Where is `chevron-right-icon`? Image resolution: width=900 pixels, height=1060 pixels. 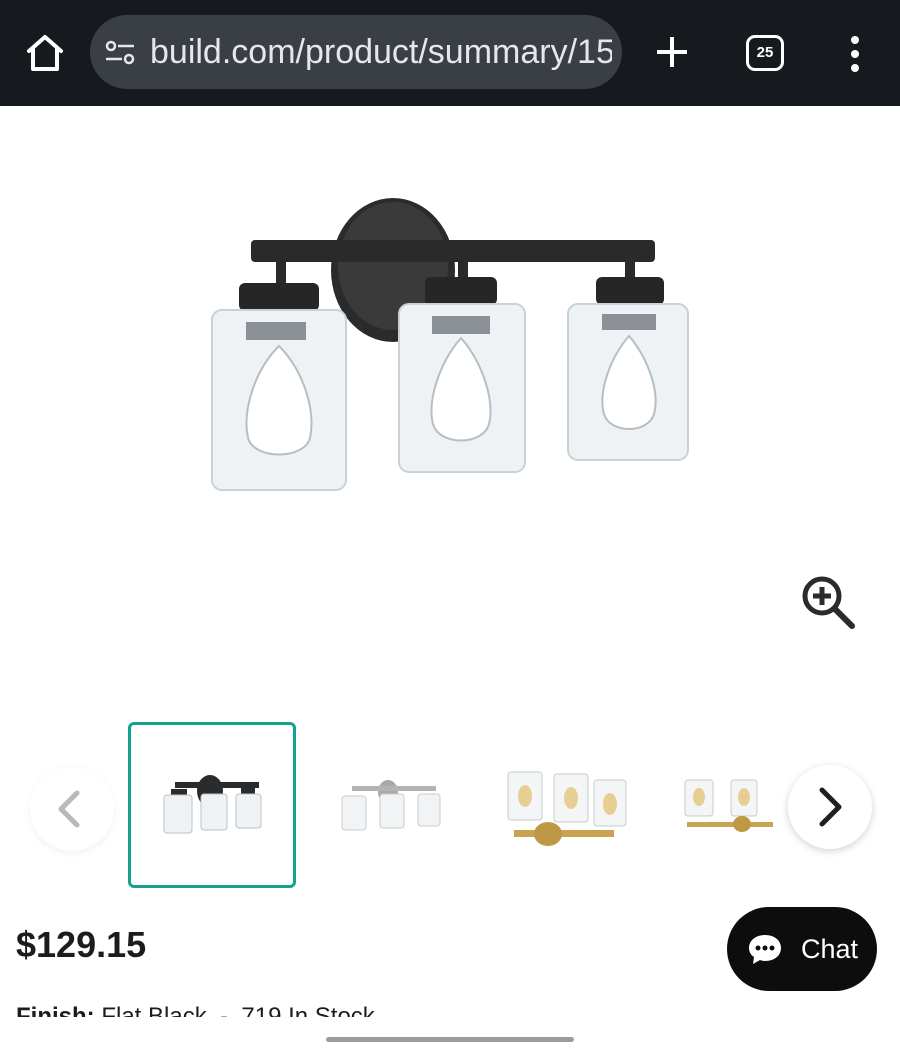
chevron-right-icon is located at coordinates (830, 807).